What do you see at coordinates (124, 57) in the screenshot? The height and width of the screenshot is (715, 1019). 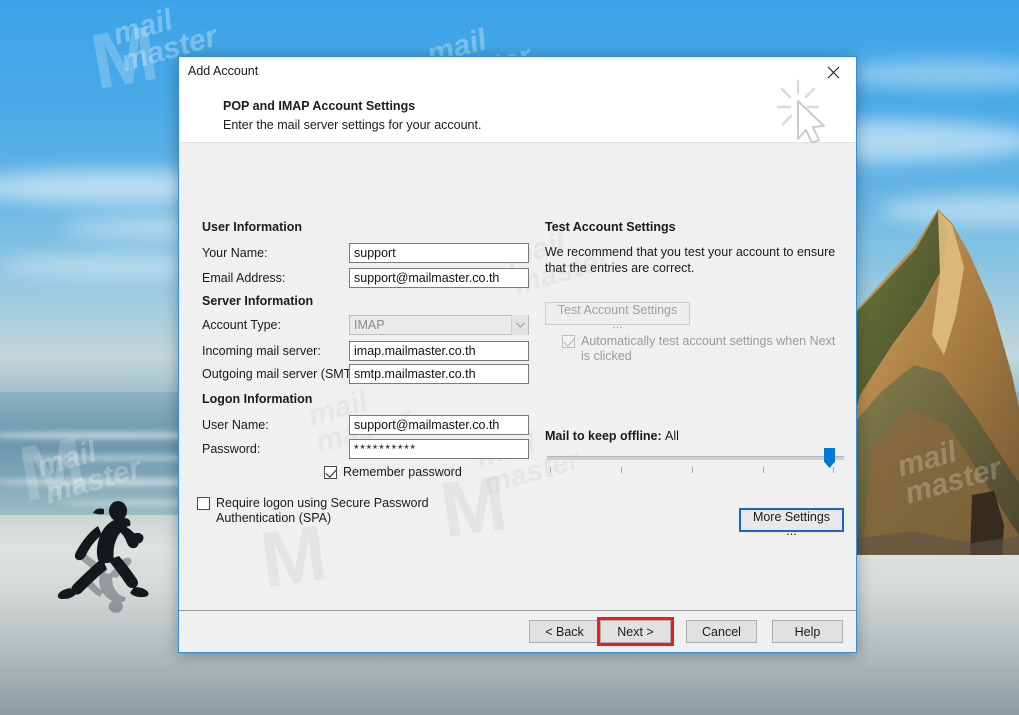 I see `watermark-logo: M` at bounding box center [124, 57].